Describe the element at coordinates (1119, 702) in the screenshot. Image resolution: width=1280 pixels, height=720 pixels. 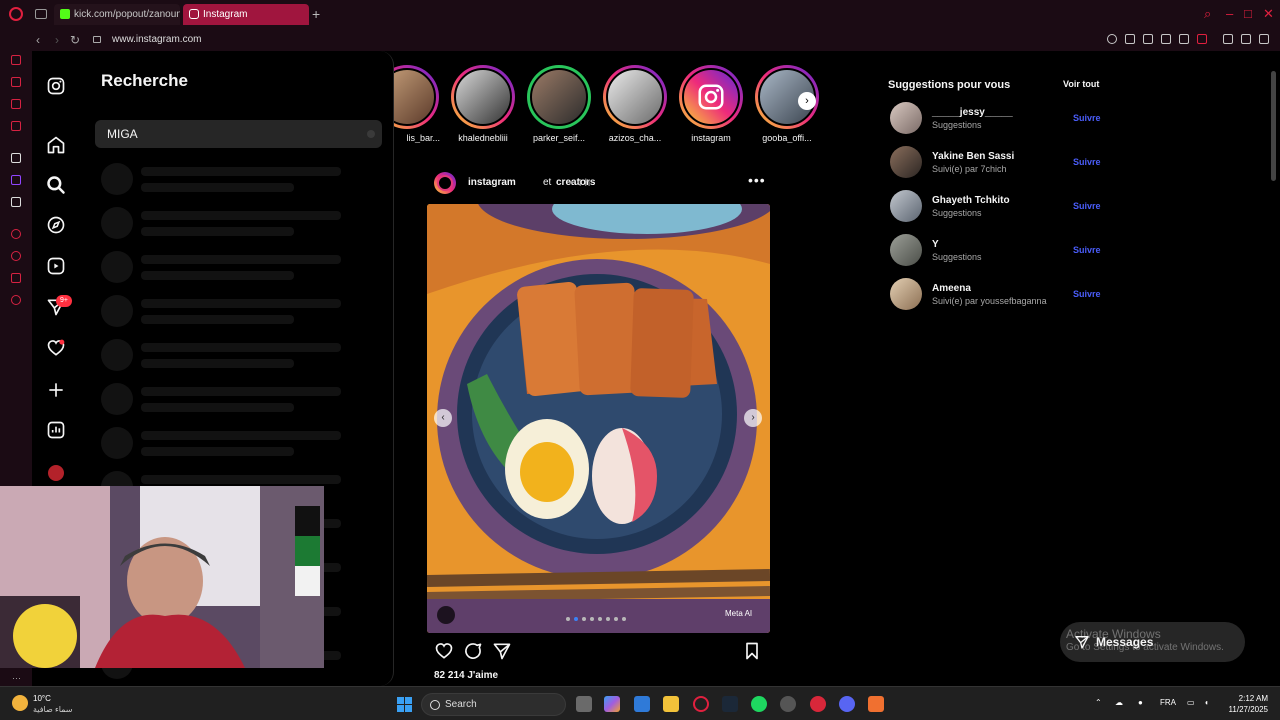
I see `onedrive-icon: ☁` at that location.